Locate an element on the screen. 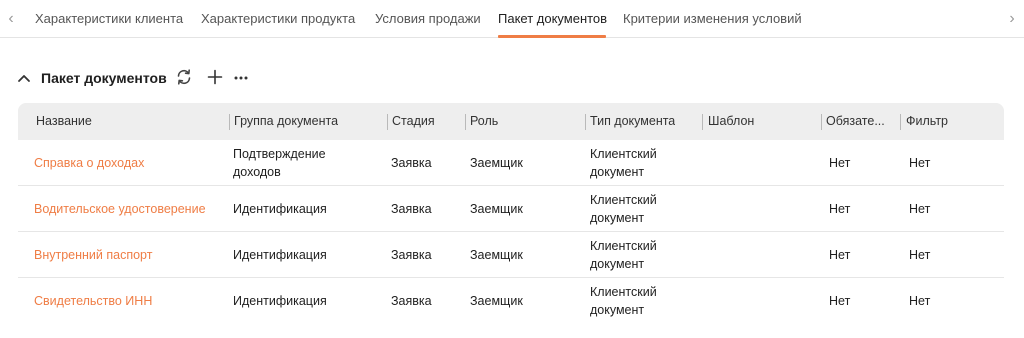  chevron-right-icon: › is located at coordinates (1012, 19).